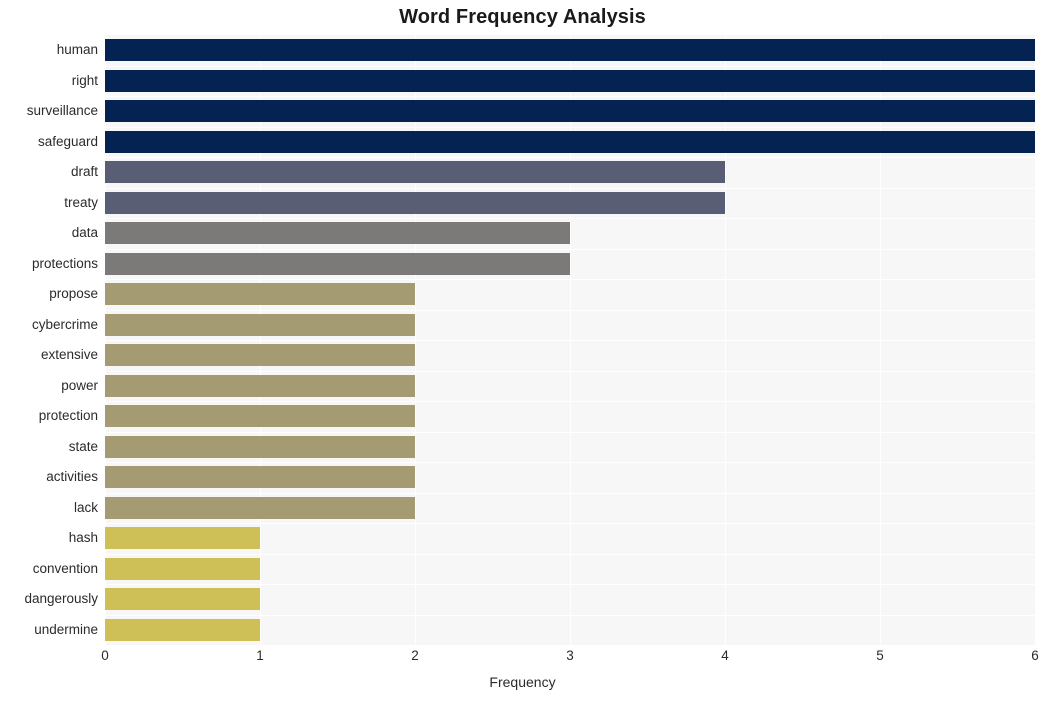  Describe the element at coordinates (81, 202) in the screenshot. I see `y-axis-tick-label: treaty` at that location.